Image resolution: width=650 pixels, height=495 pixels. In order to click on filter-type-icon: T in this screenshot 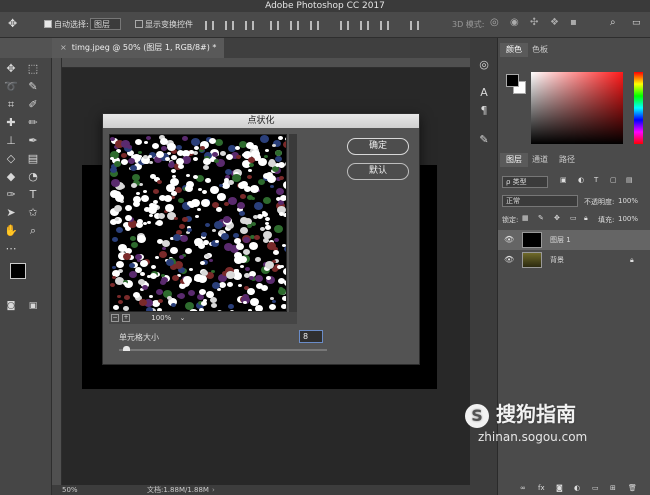, I will do `click(596, 180)`.